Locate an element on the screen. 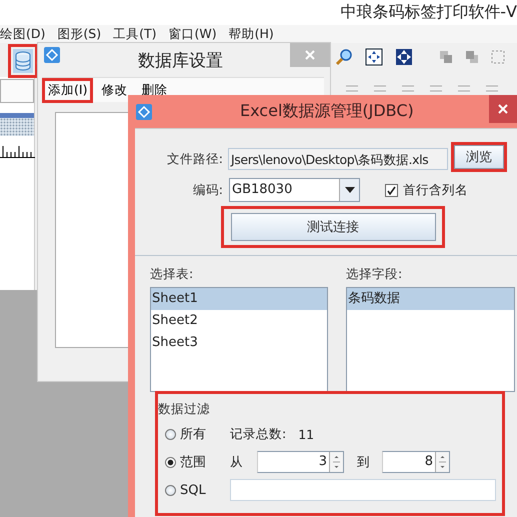 Image resolution: width=517 pixels, height=517 pixels. from-label: 从 is located at coordinates (236, 462).